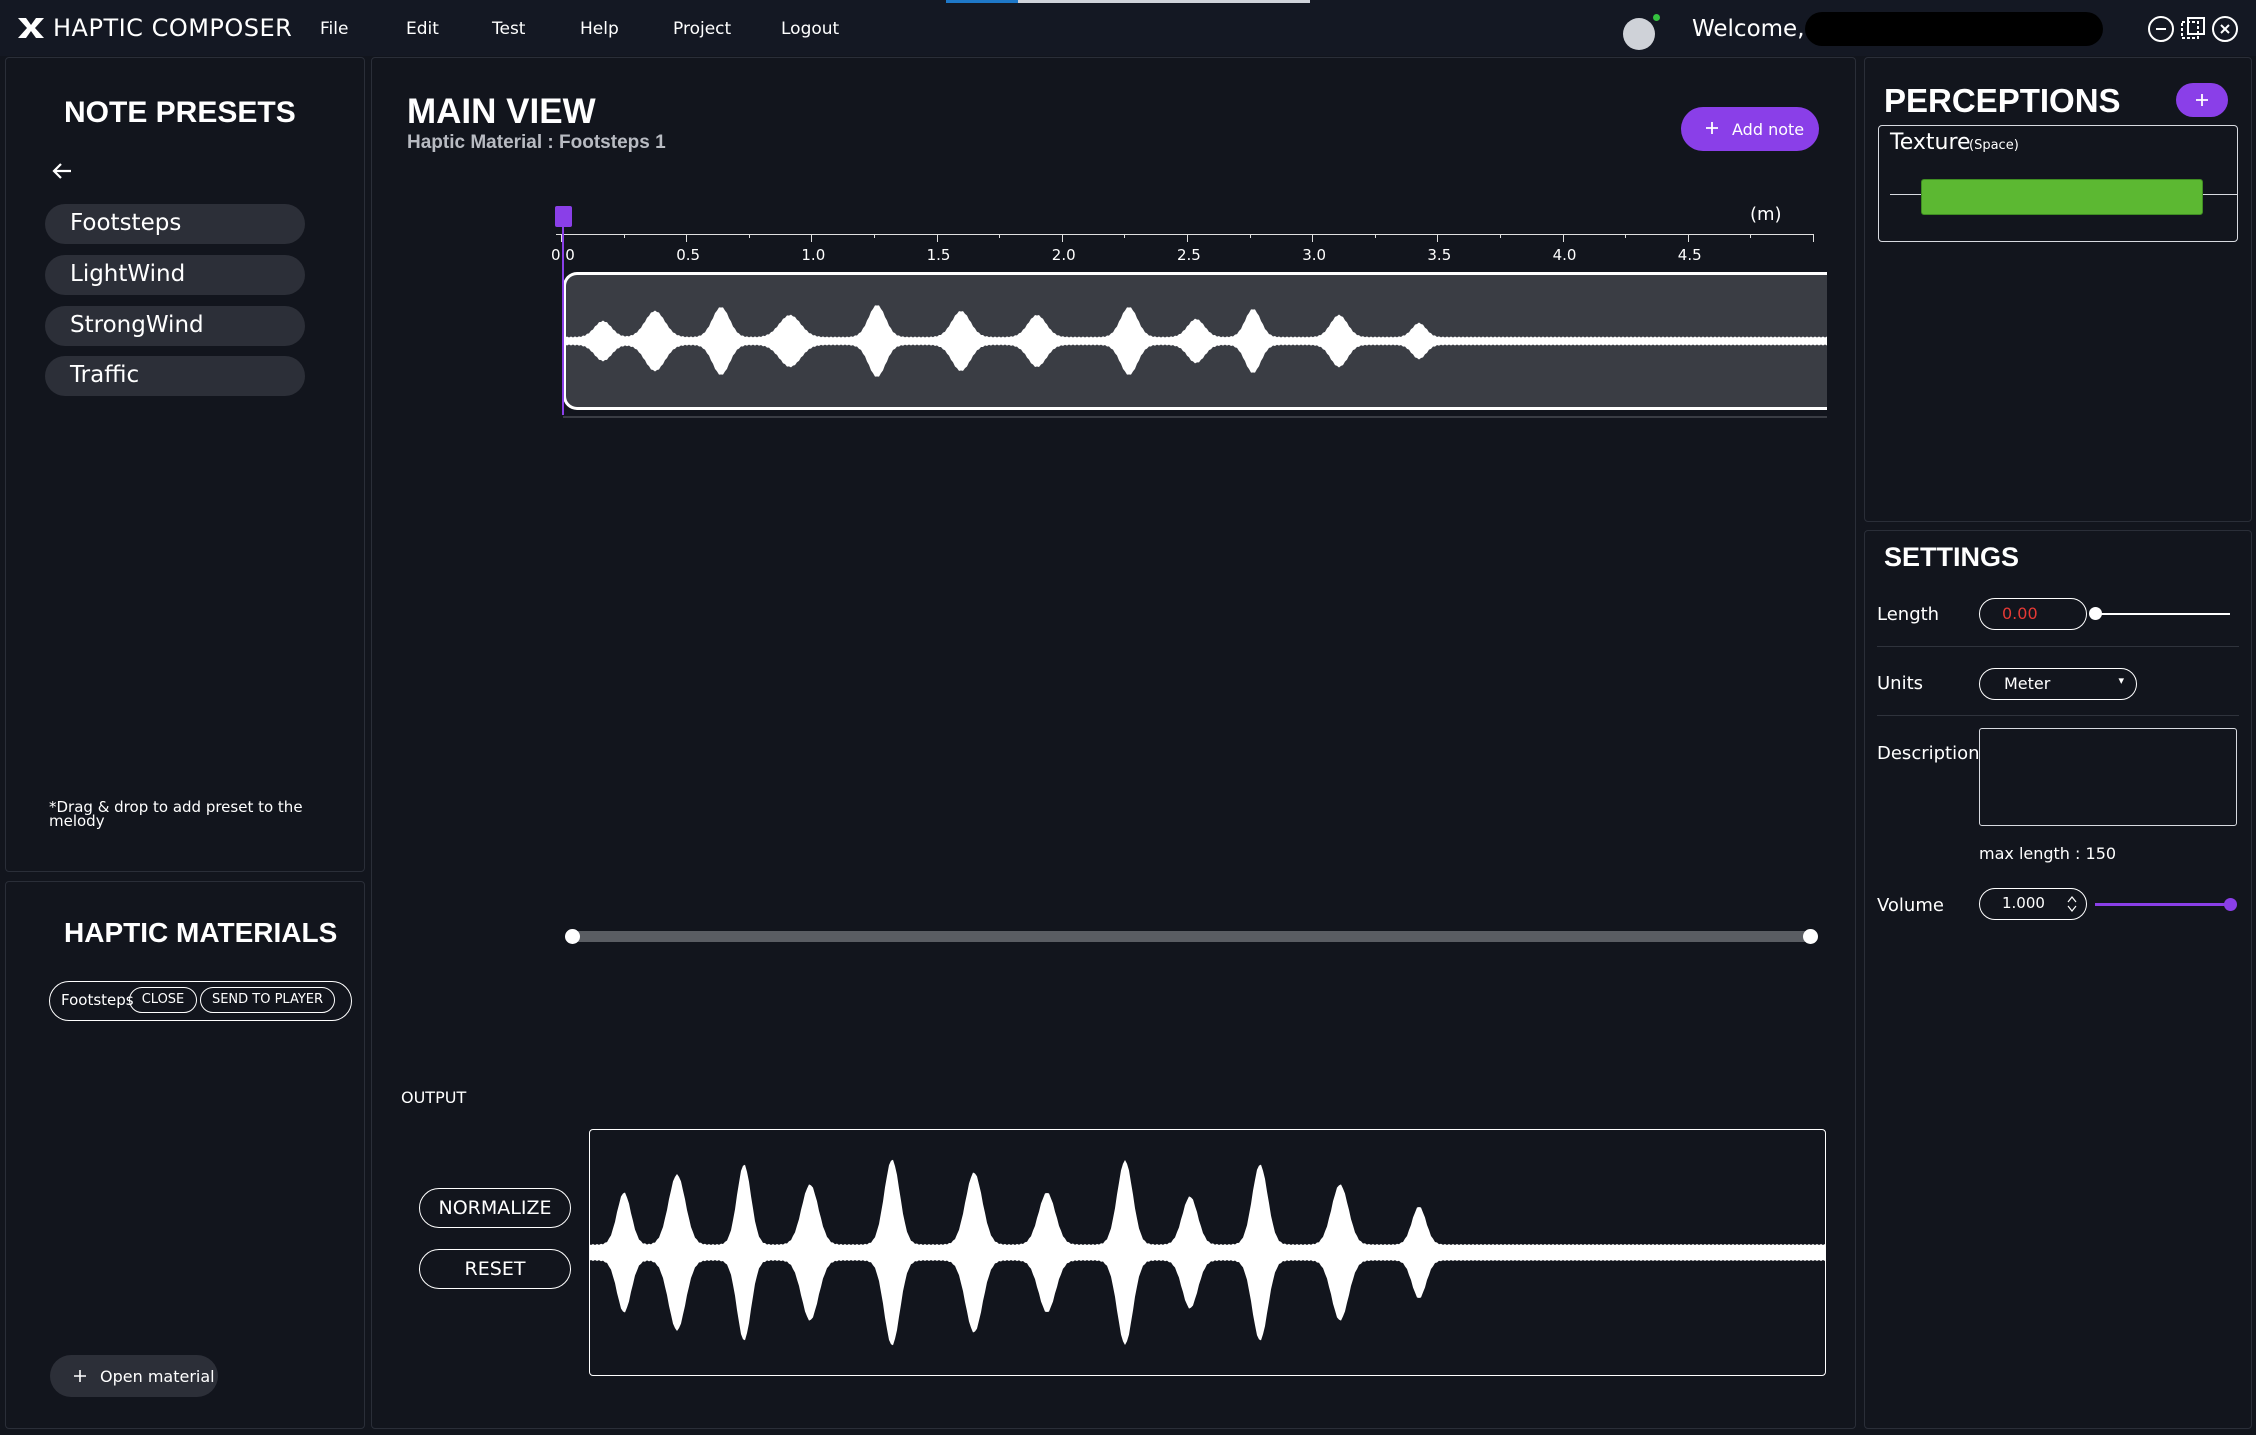  I want to click on description-textarea, so click(2108, 777).